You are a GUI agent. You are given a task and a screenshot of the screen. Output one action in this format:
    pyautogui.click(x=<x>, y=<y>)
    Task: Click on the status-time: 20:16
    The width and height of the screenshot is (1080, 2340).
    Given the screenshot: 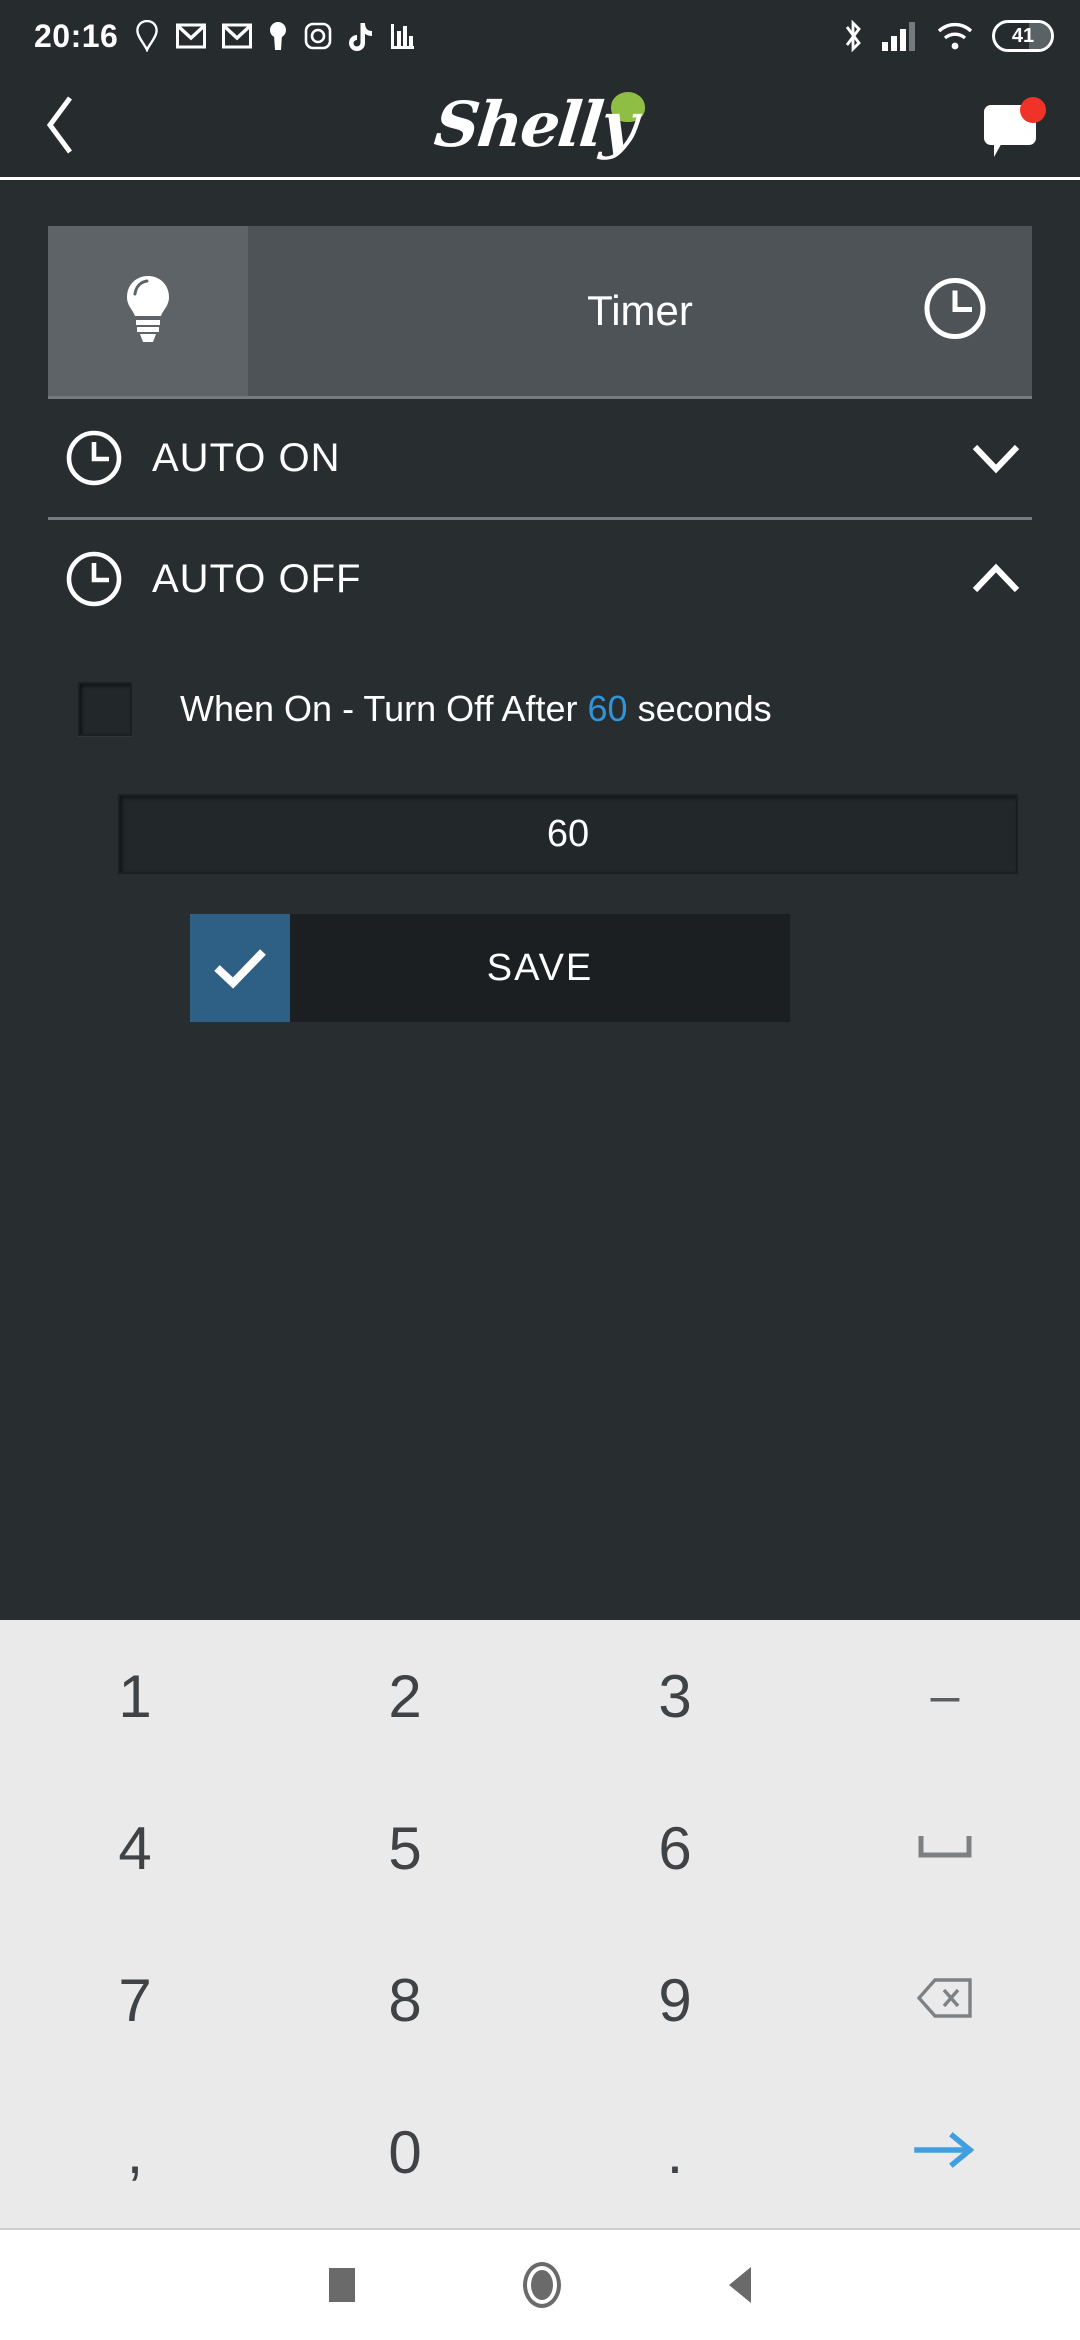 What is the action you would take?
    pyautogui.click(x=76, y=35)
    